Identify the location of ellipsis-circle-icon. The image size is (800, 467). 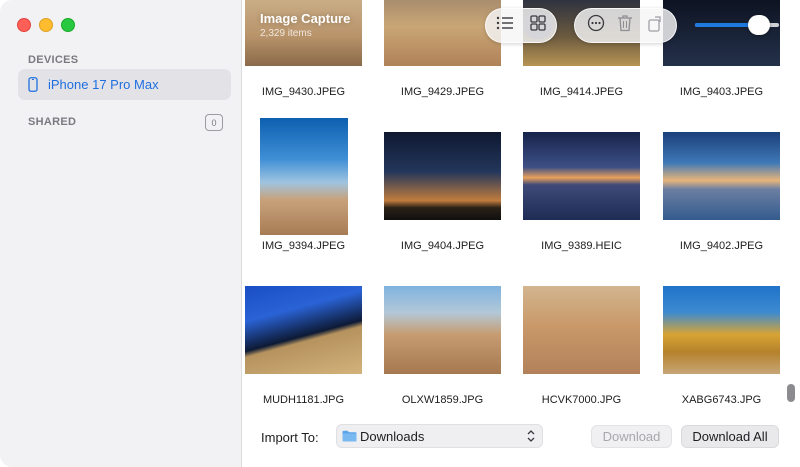
(596, 25).